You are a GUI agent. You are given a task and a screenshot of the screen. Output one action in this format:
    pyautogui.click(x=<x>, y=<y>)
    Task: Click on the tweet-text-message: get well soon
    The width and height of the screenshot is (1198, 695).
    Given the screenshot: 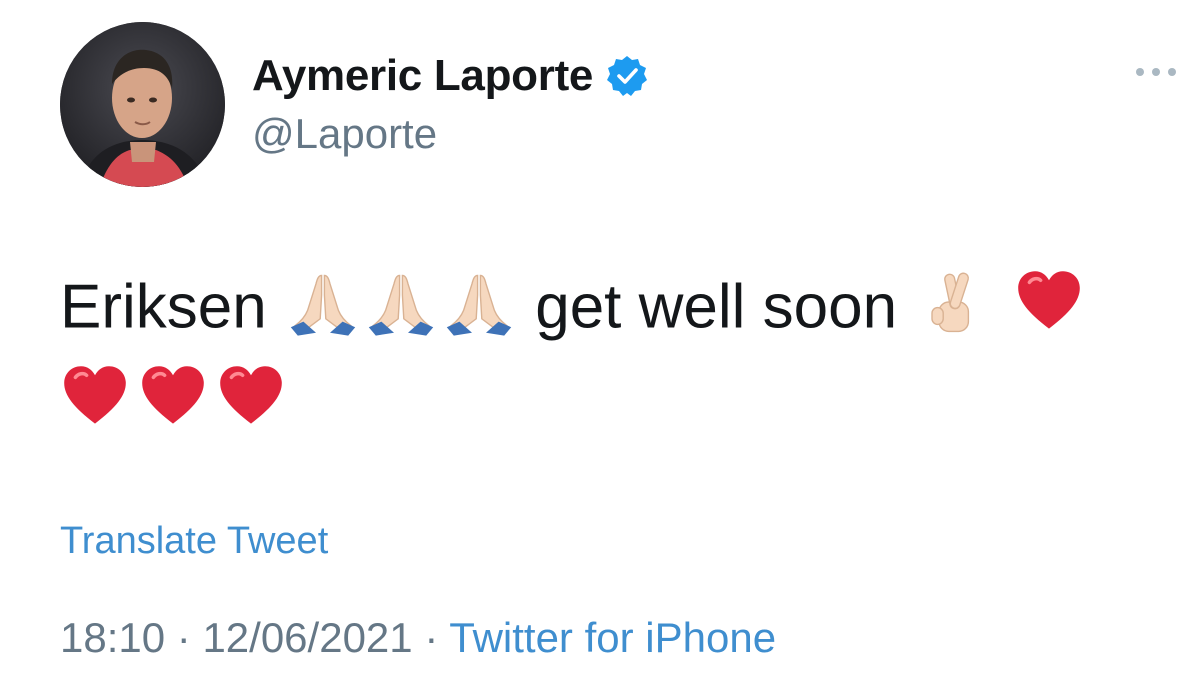 What is the action you would take?
    pyautogui.click(x=716, y=307)
    